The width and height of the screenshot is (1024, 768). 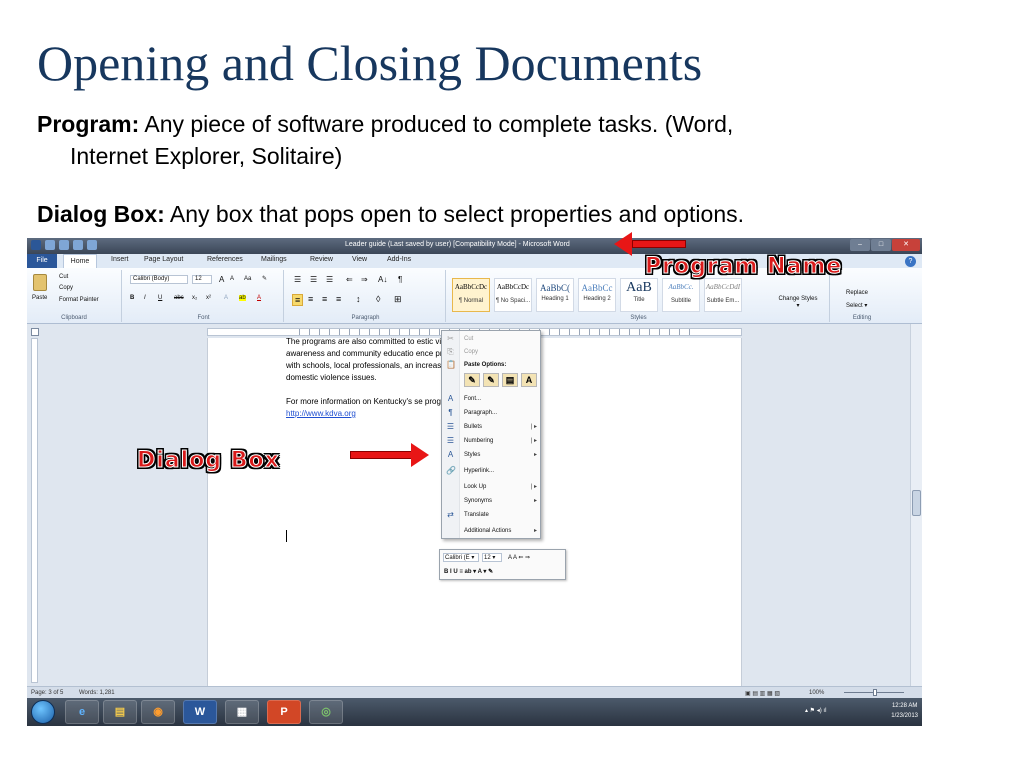 I want to click on close-button: ✕, so click(x=906, y=245).